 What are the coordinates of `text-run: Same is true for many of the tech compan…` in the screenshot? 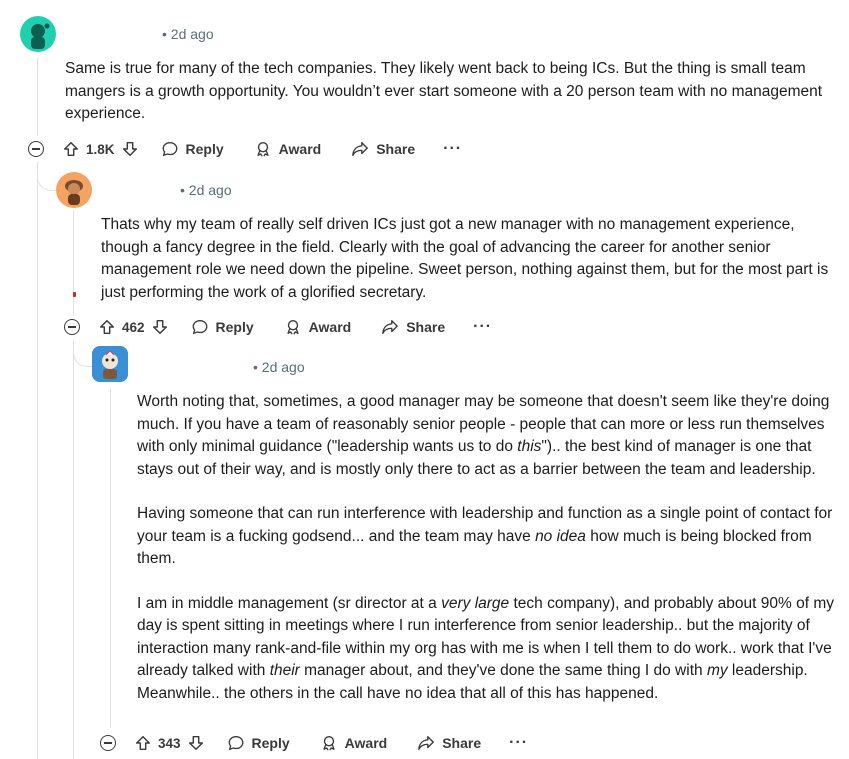 It's located at (444, 91).